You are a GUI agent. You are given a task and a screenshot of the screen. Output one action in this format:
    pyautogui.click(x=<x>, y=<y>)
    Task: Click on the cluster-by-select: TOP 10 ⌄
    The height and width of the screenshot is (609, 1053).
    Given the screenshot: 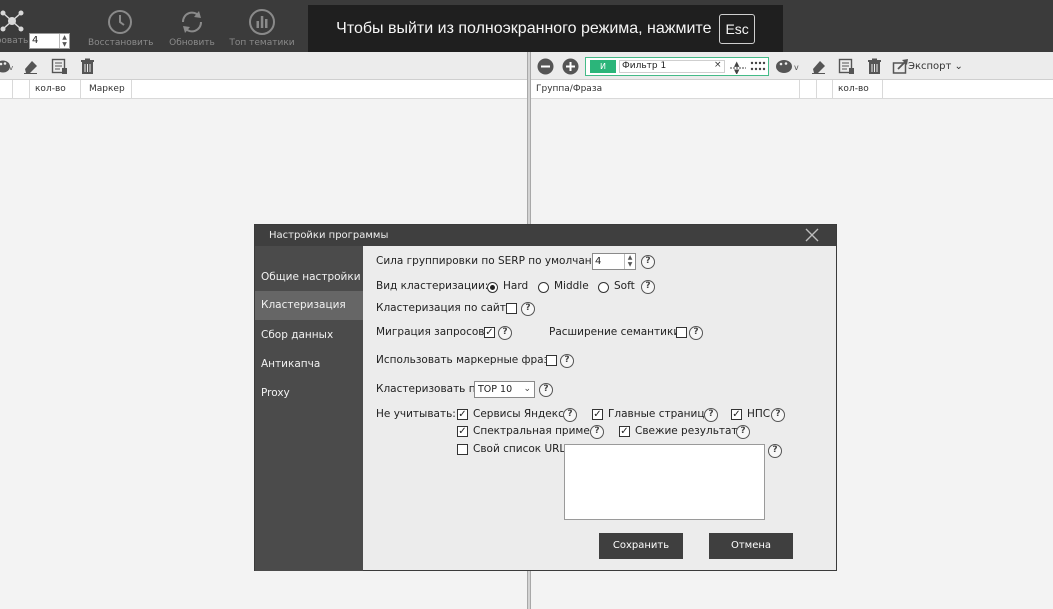 What is the action you would take?
    pyautogui.click(x=504, y=389)
    